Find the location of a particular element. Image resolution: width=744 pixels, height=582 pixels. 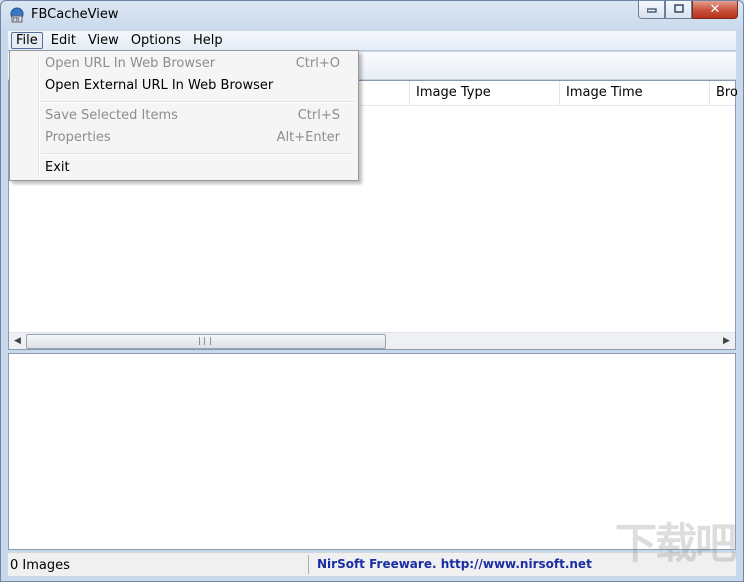

column-header-image-type: Image Type is located at coordinates (485, 93).